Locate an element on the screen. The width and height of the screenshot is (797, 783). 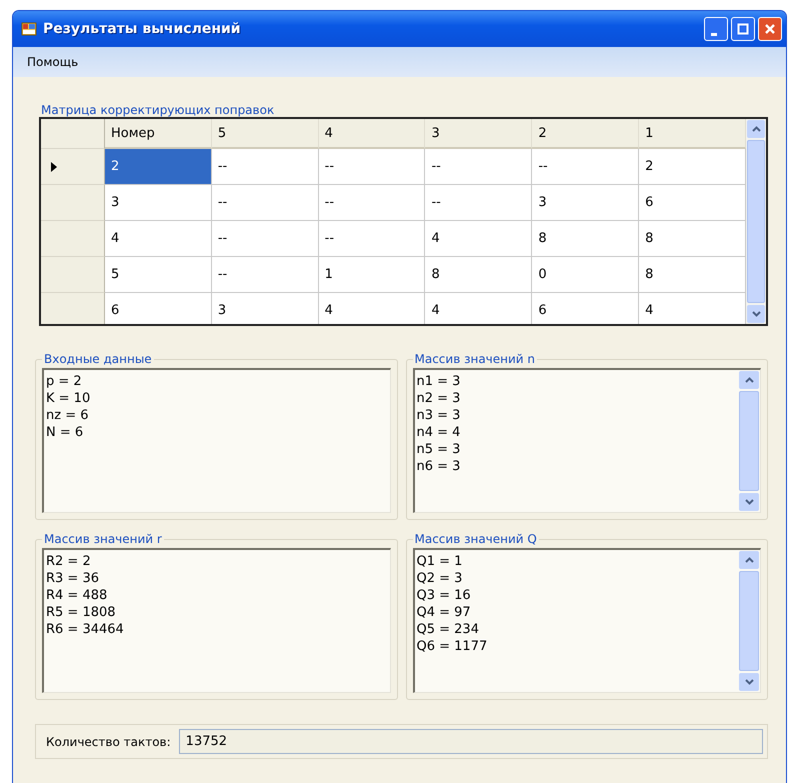
field-label: Количество тактов: is located at coordinates (108, 741).